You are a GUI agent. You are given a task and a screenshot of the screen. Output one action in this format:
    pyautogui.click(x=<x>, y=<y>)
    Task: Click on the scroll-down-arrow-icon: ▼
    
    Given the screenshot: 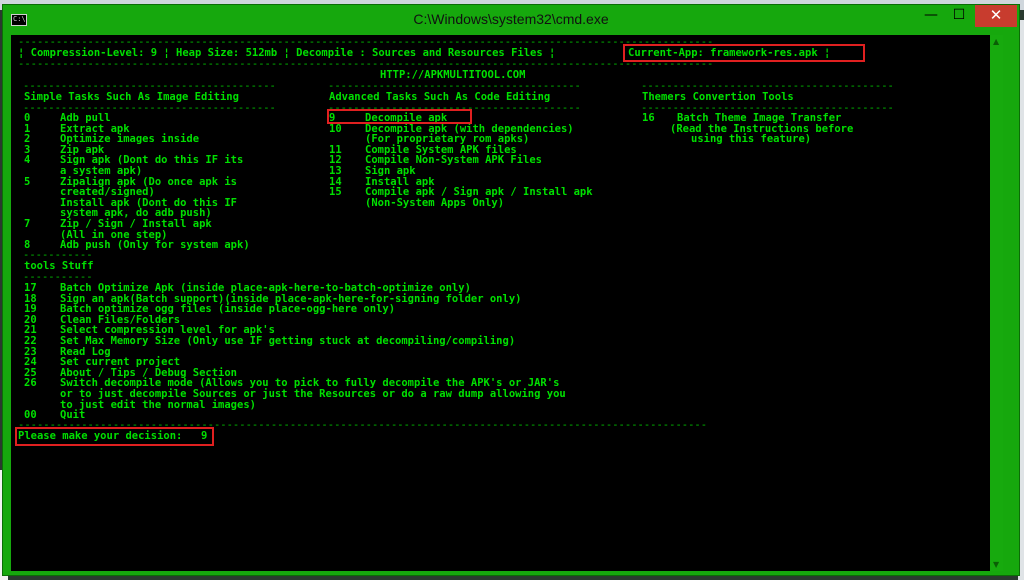 What is the action you would take?
    pyautogui.click(x=996, y=564)
    